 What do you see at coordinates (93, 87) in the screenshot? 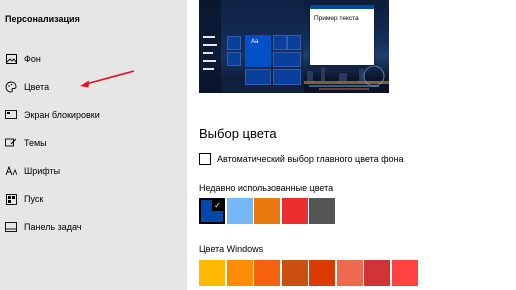
I see `sidebar-item-colors: Цвета` at bounding box center [93, 87].